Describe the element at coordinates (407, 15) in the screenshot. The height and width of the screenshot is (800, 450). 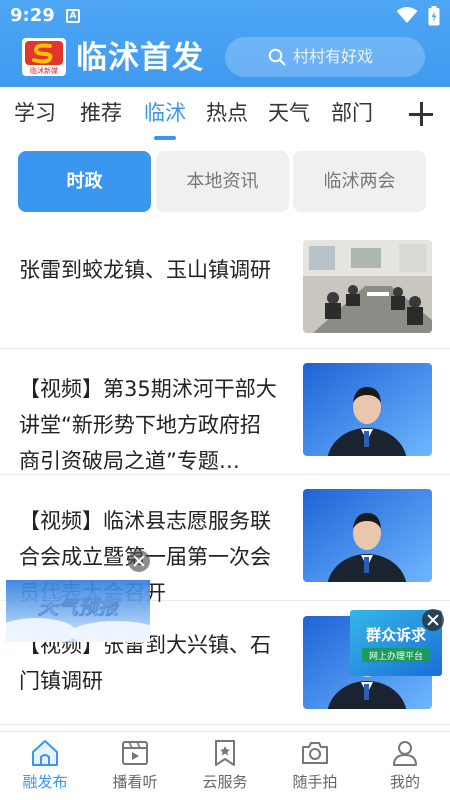
I see `wifi-icon` at that location.